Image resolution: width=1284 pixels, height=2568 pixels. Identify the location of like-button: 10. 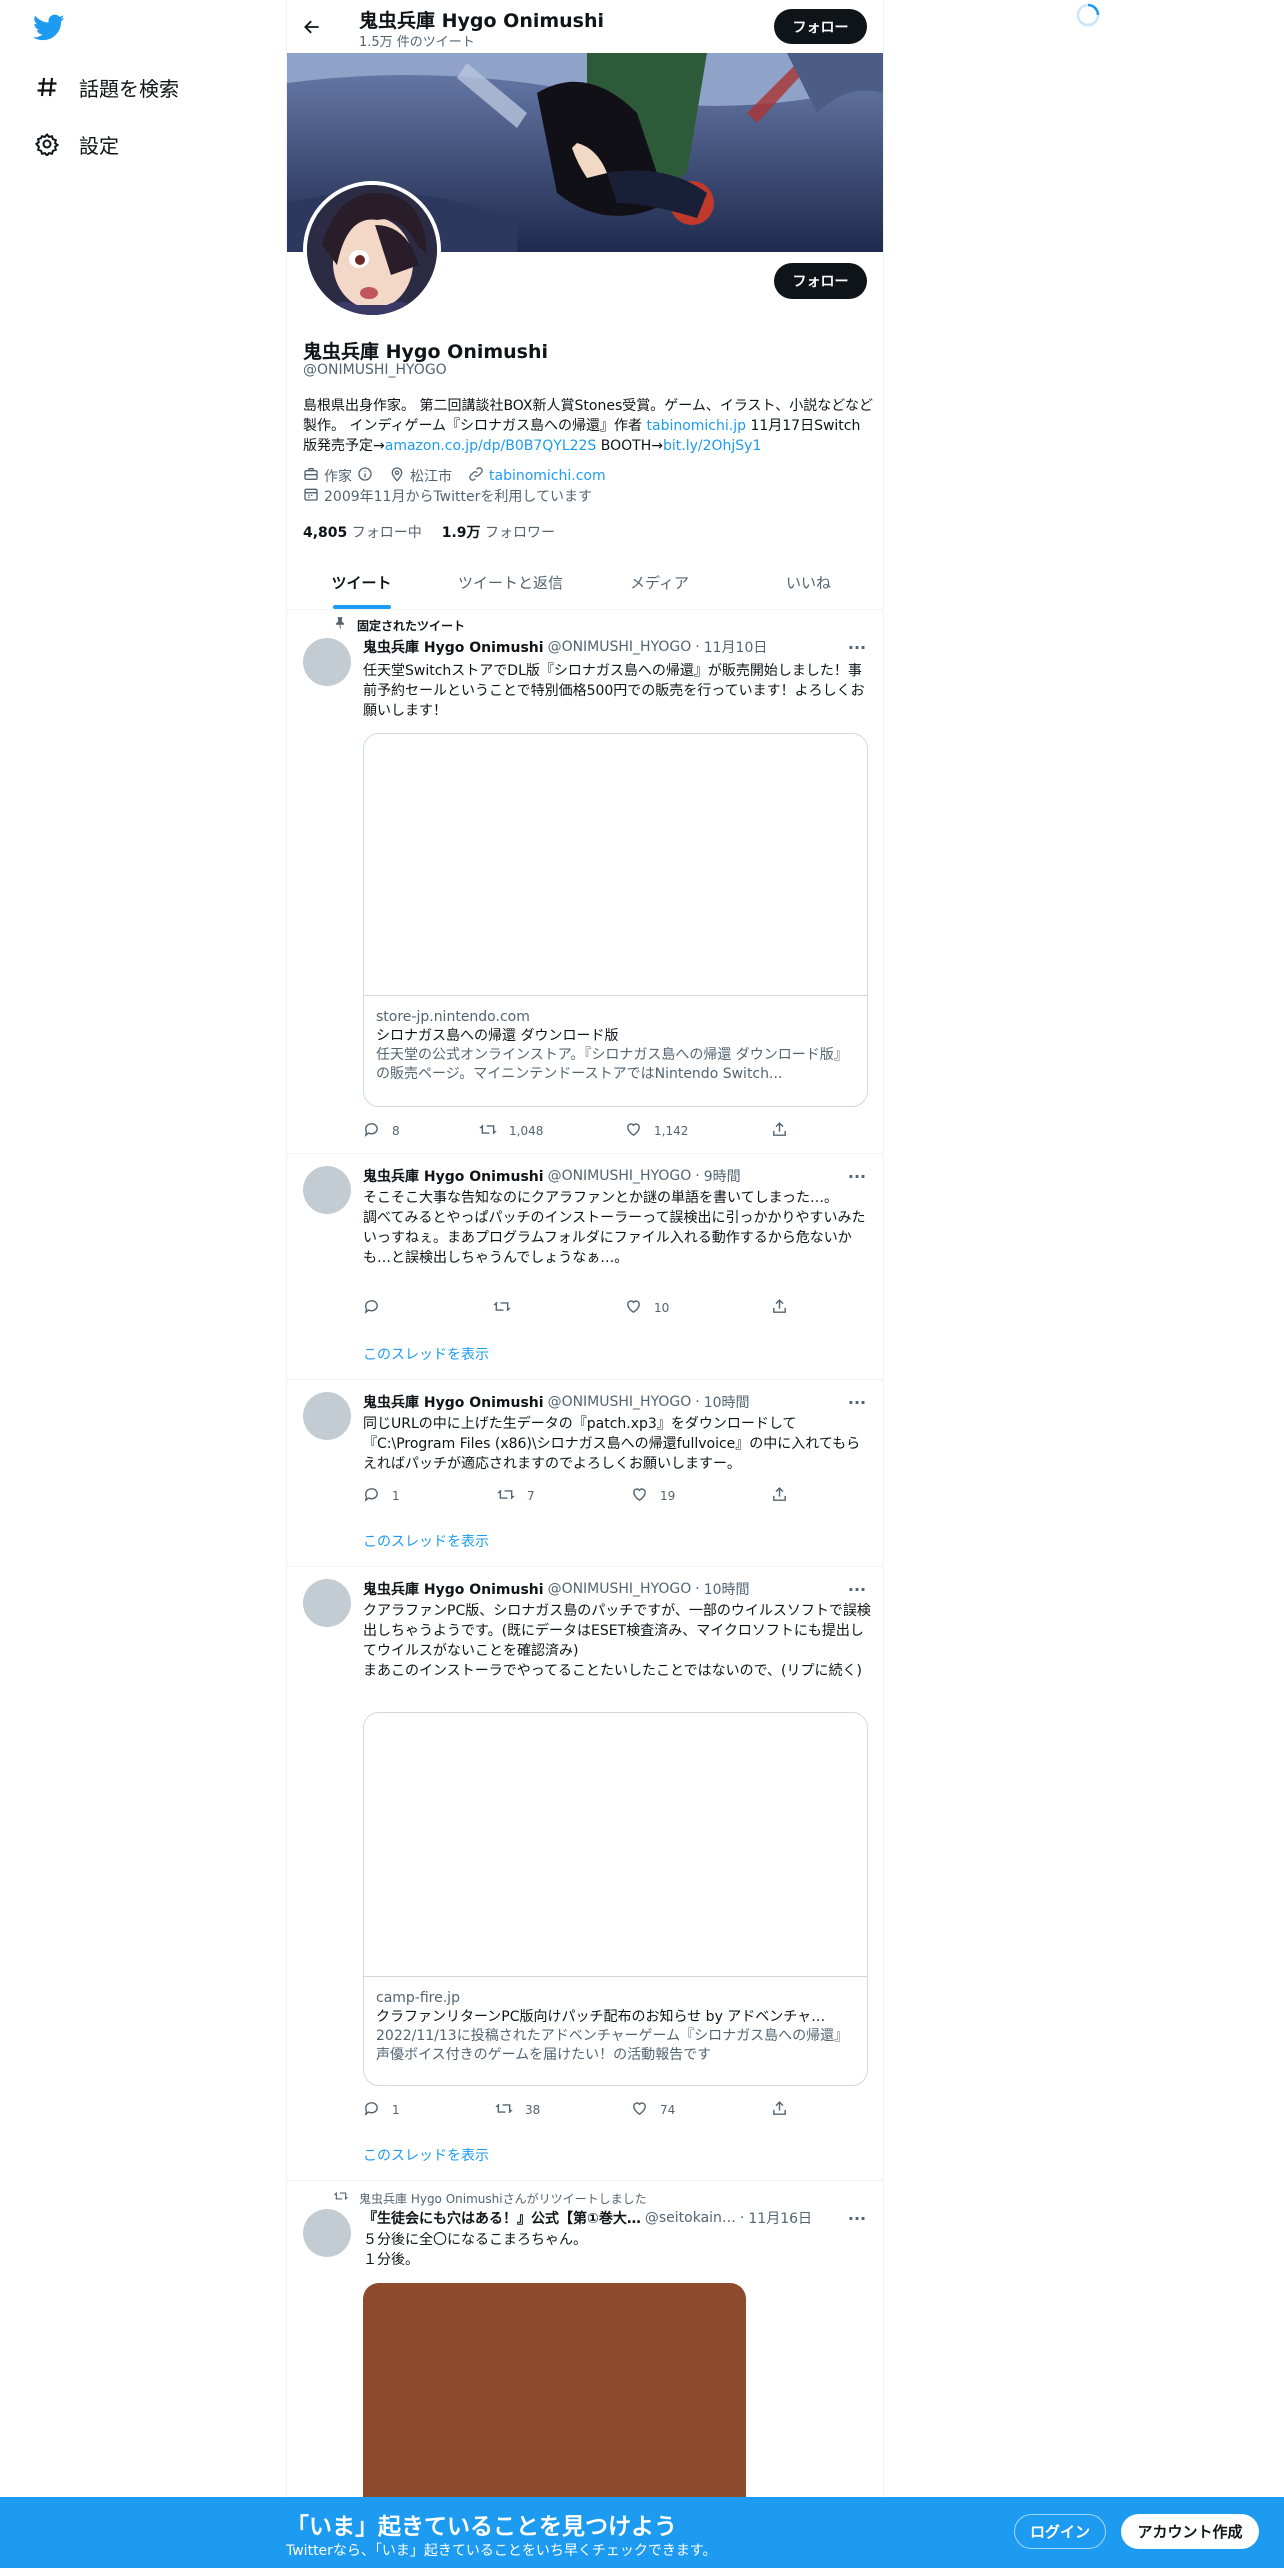
(647, 1308).